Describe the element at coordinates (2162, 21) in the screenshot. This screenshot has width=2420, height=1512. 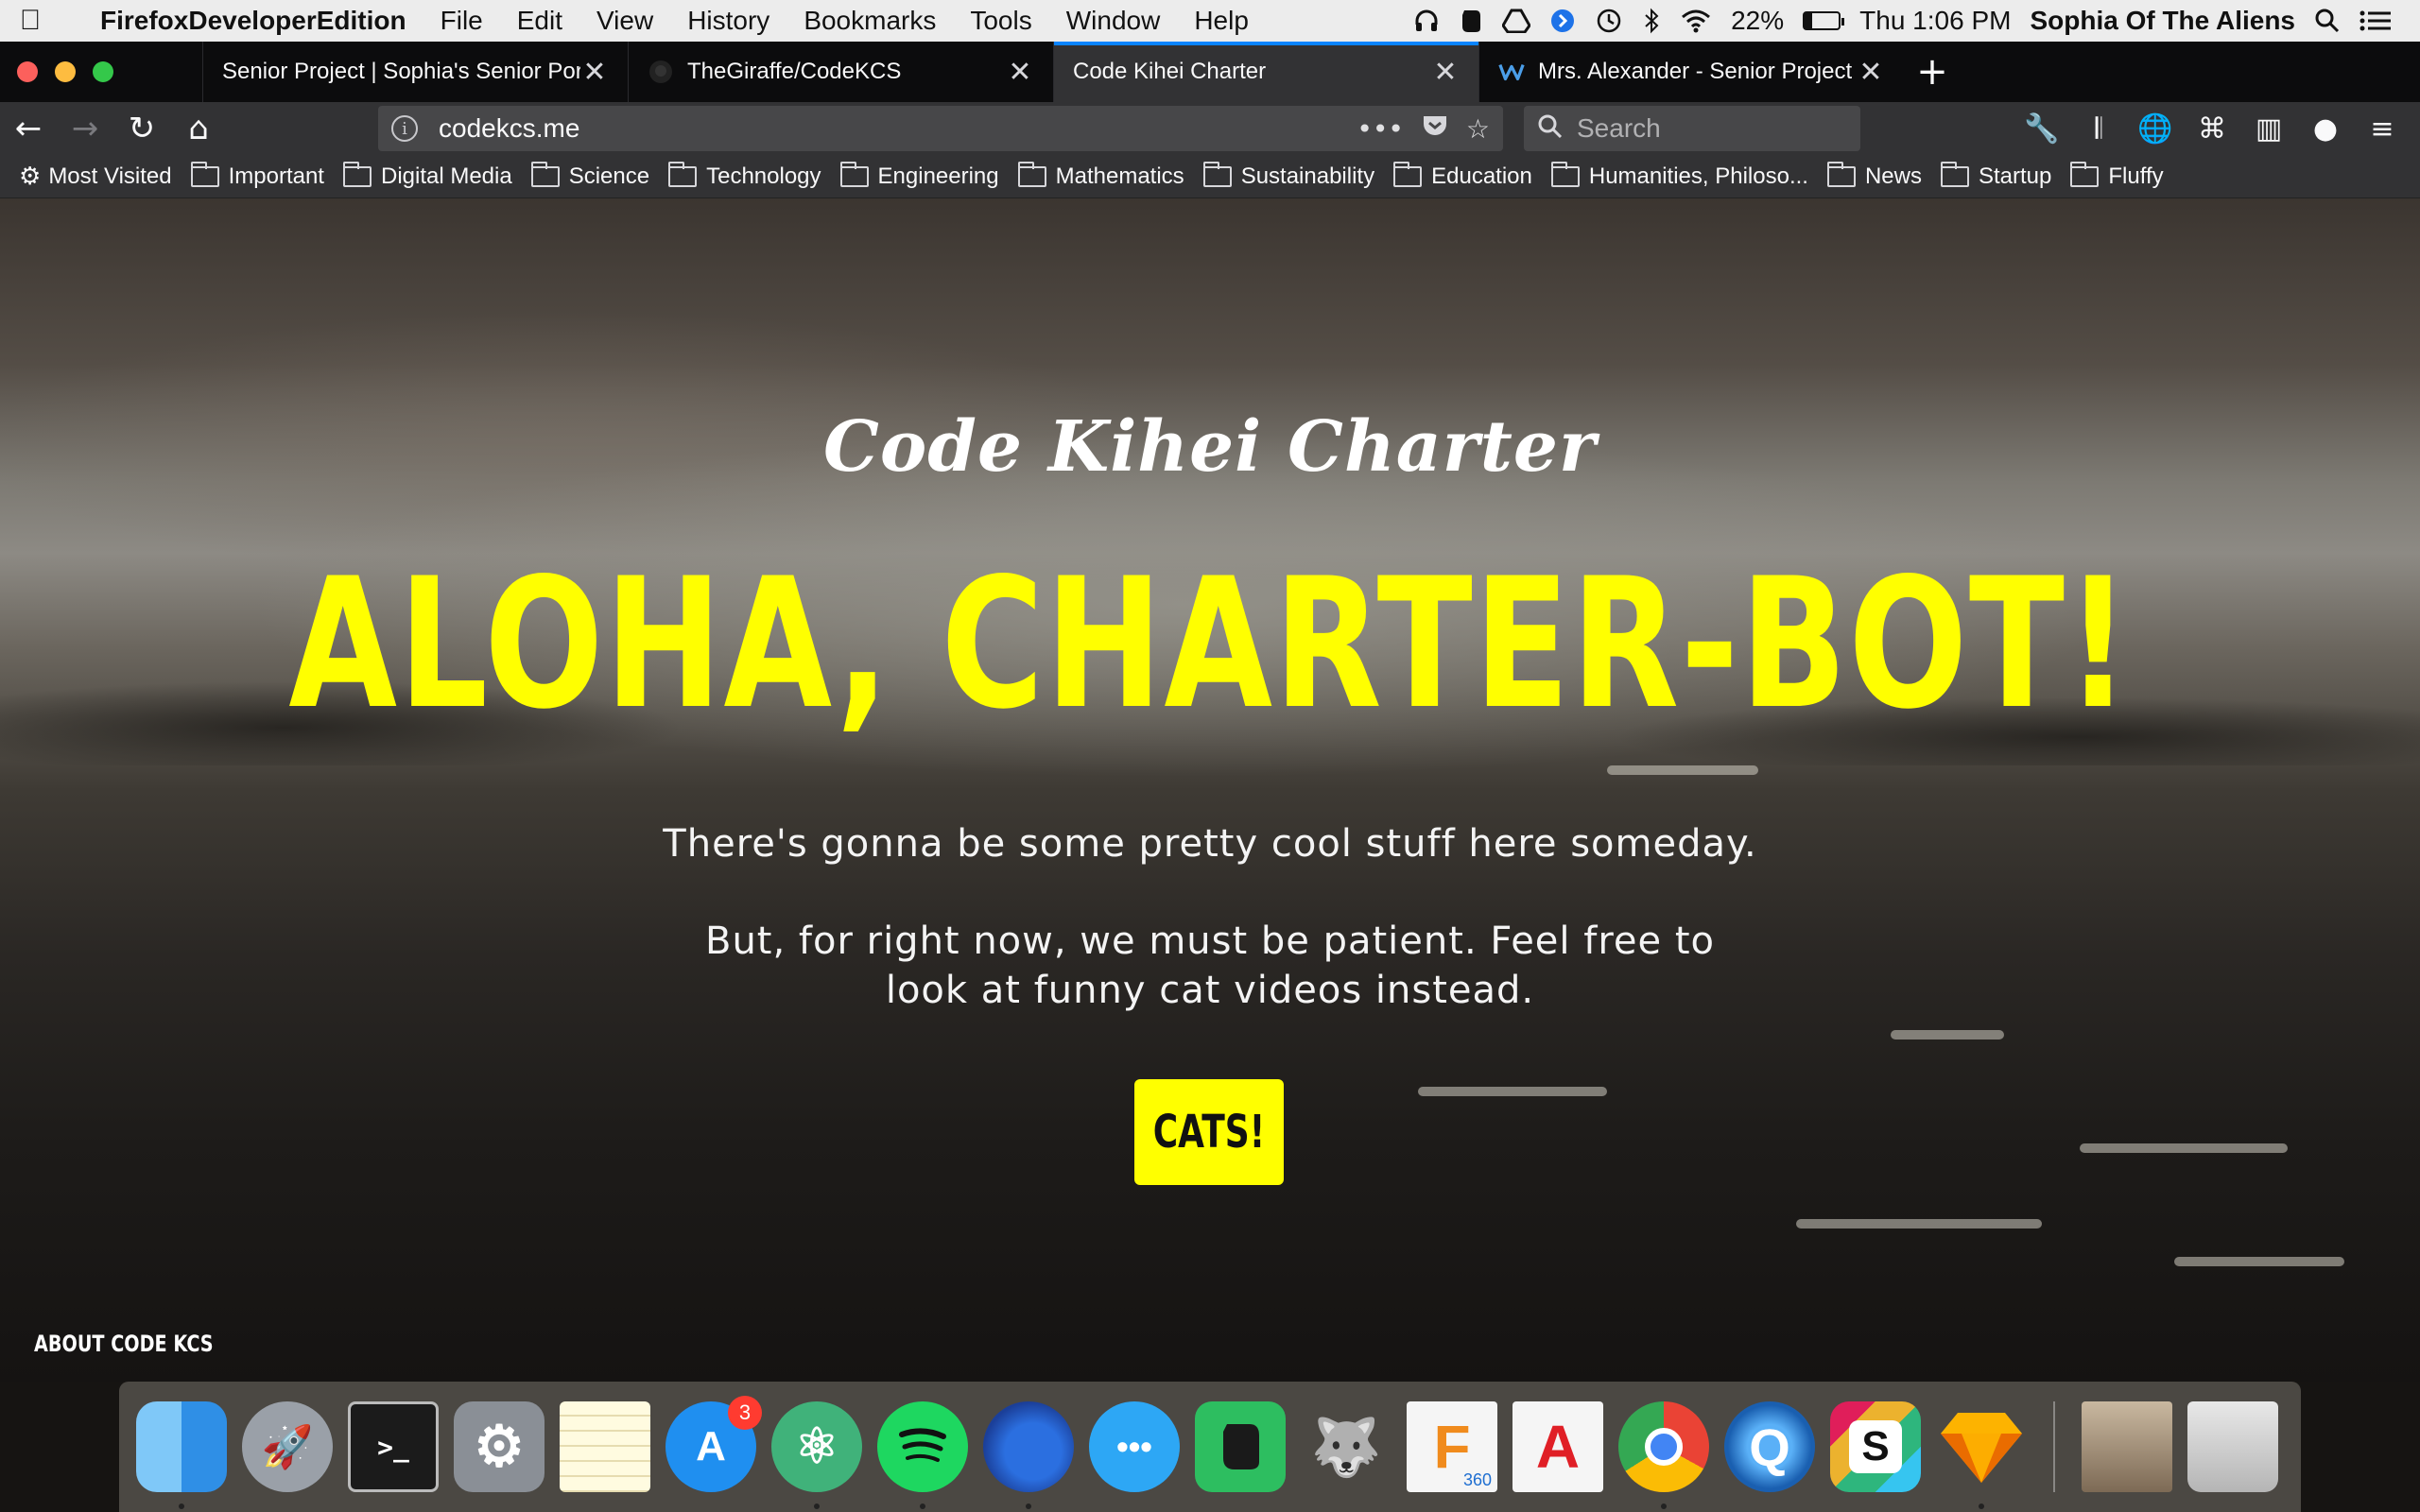
I see `user-name: Sophia Of The Aliens` at that location.